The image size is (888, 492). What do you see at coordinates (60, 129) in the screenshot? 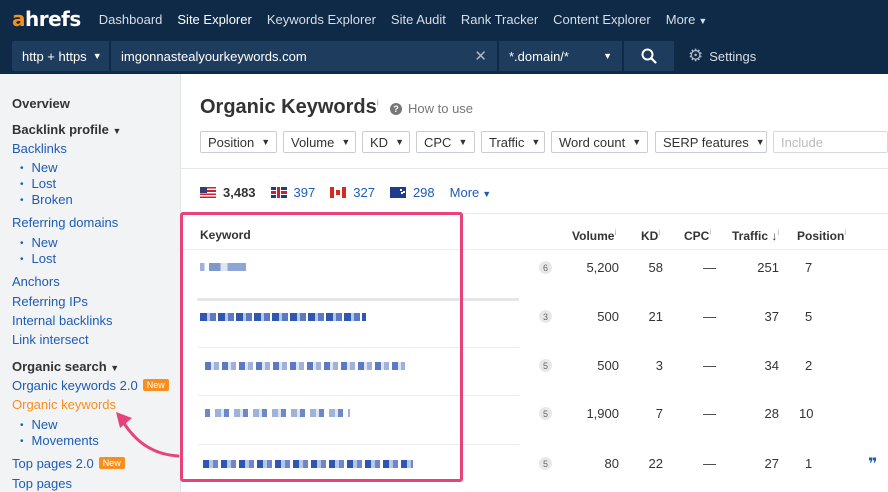
I see `sidebar-section-label: Backlink profile` at bounding box center [60, 129].